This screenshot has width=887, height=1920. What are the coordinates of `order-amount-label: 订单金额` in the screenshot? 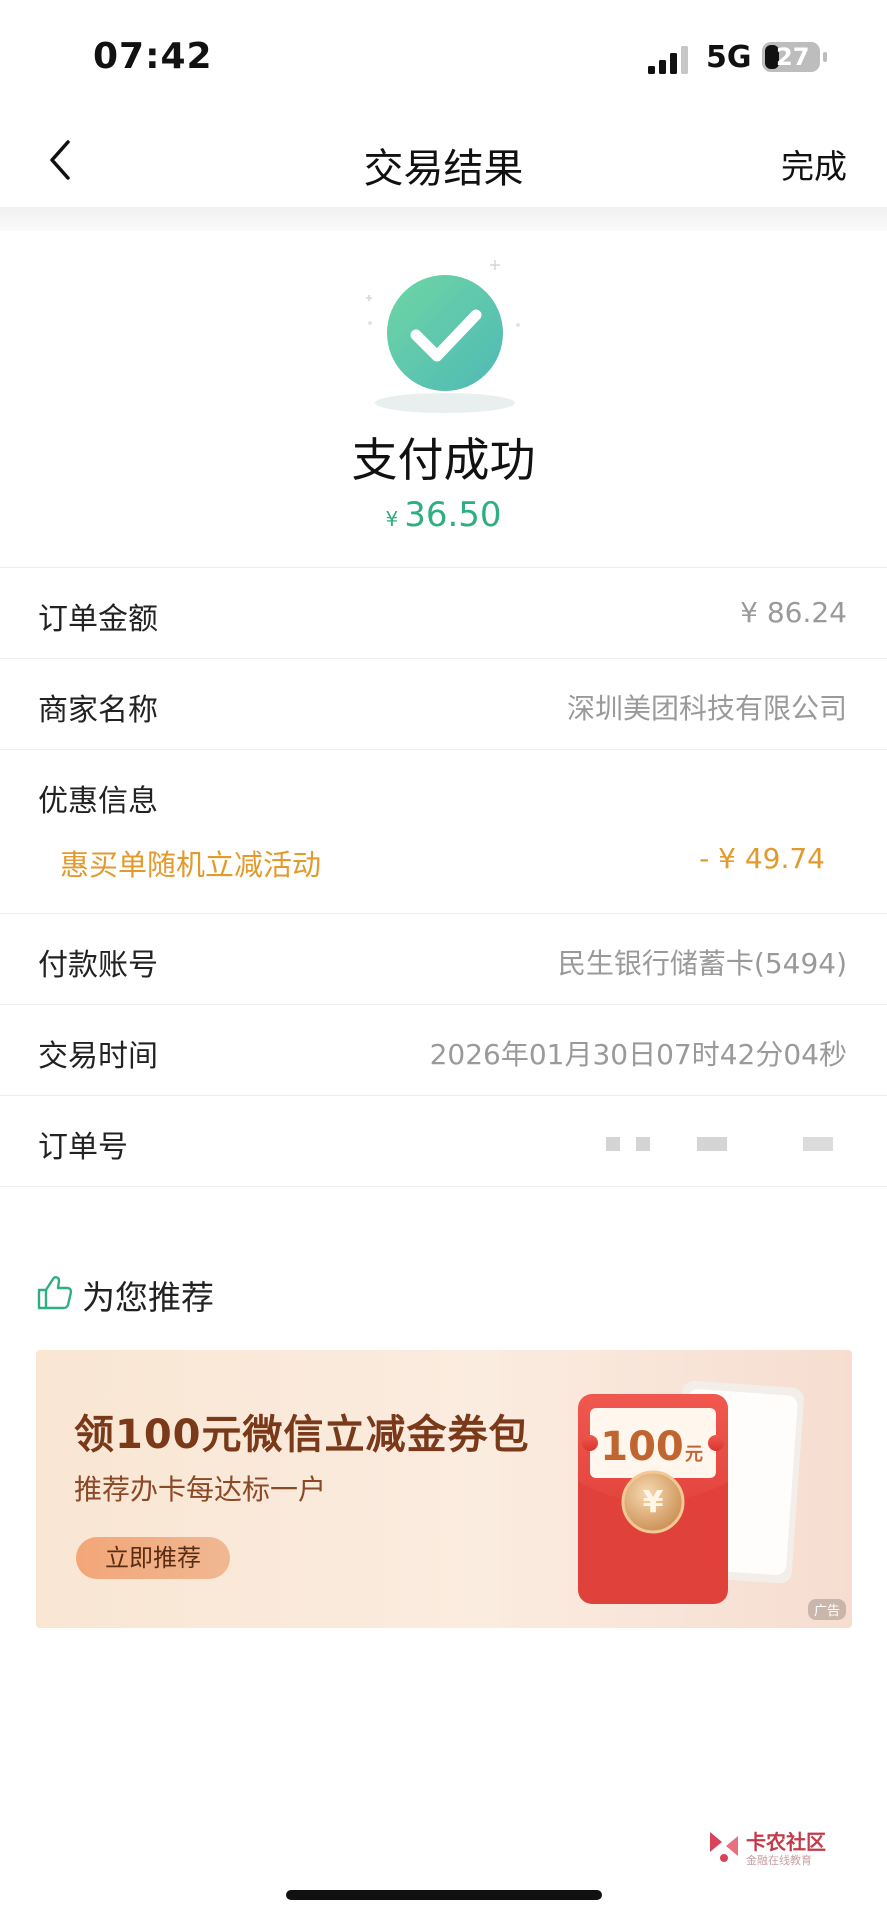 It's located at (98, 619).